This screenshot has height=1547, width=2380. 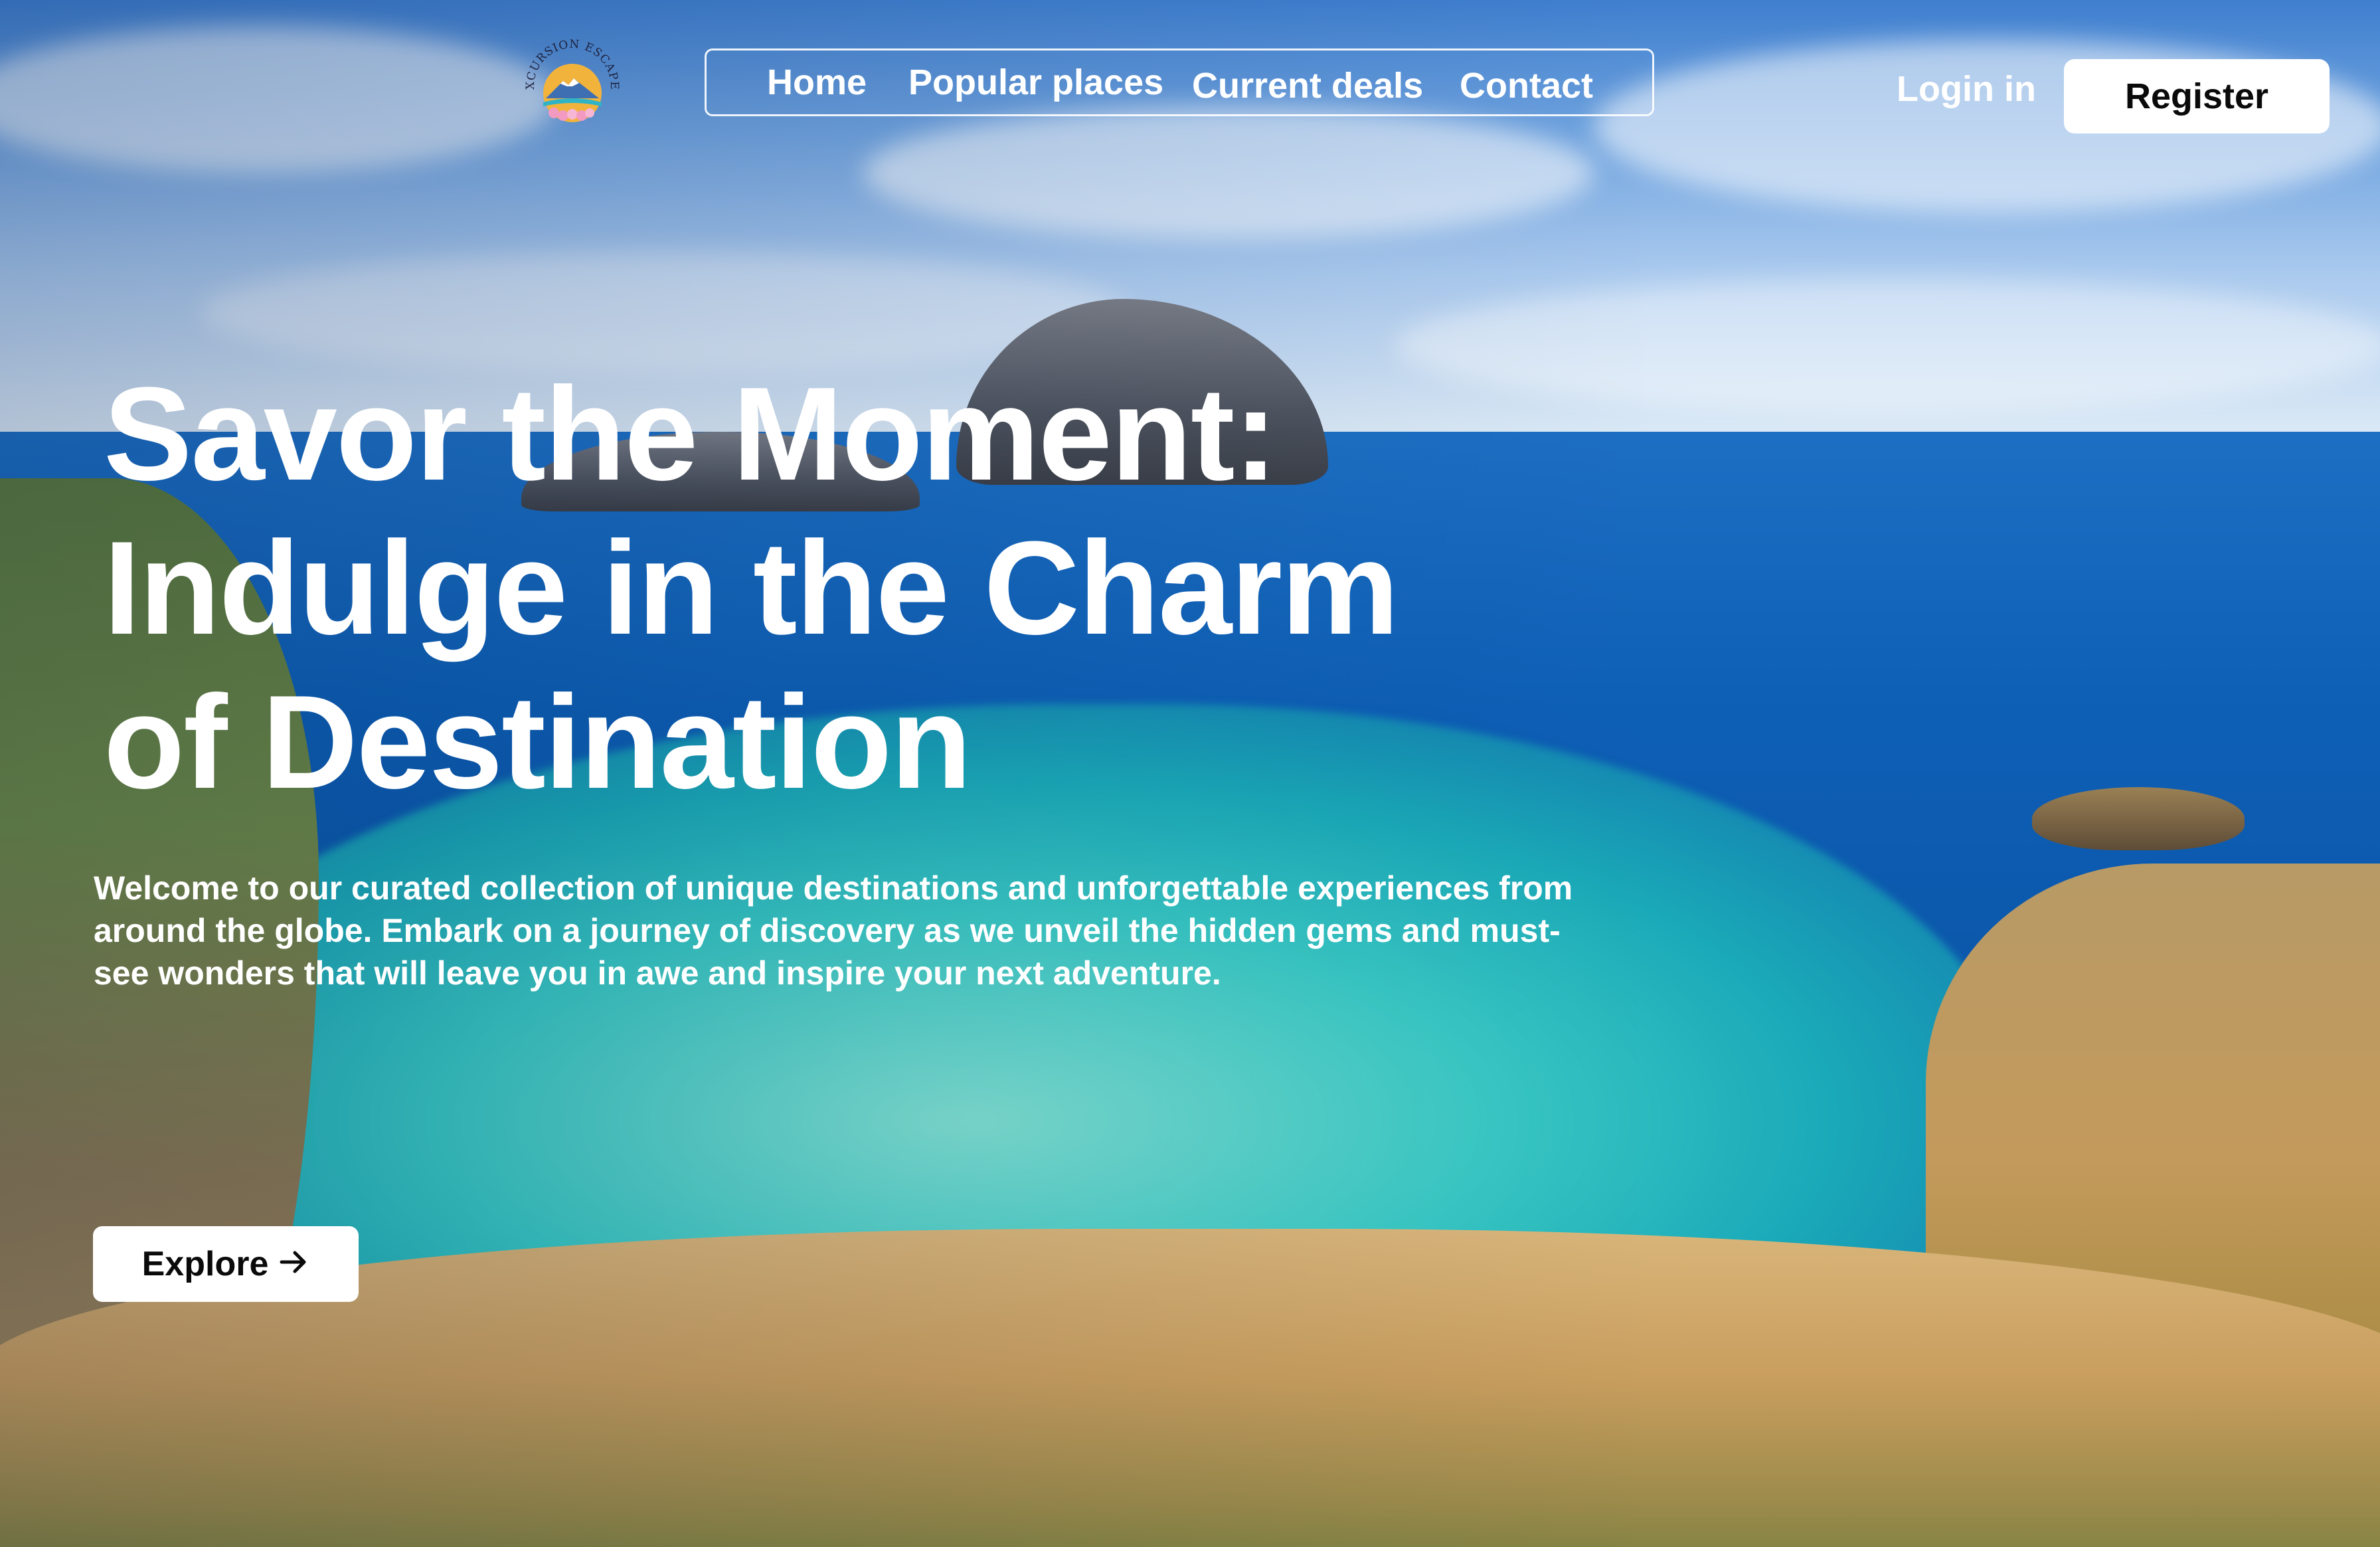 I want to click on register-button: Register, so click(x=2197, y=96).